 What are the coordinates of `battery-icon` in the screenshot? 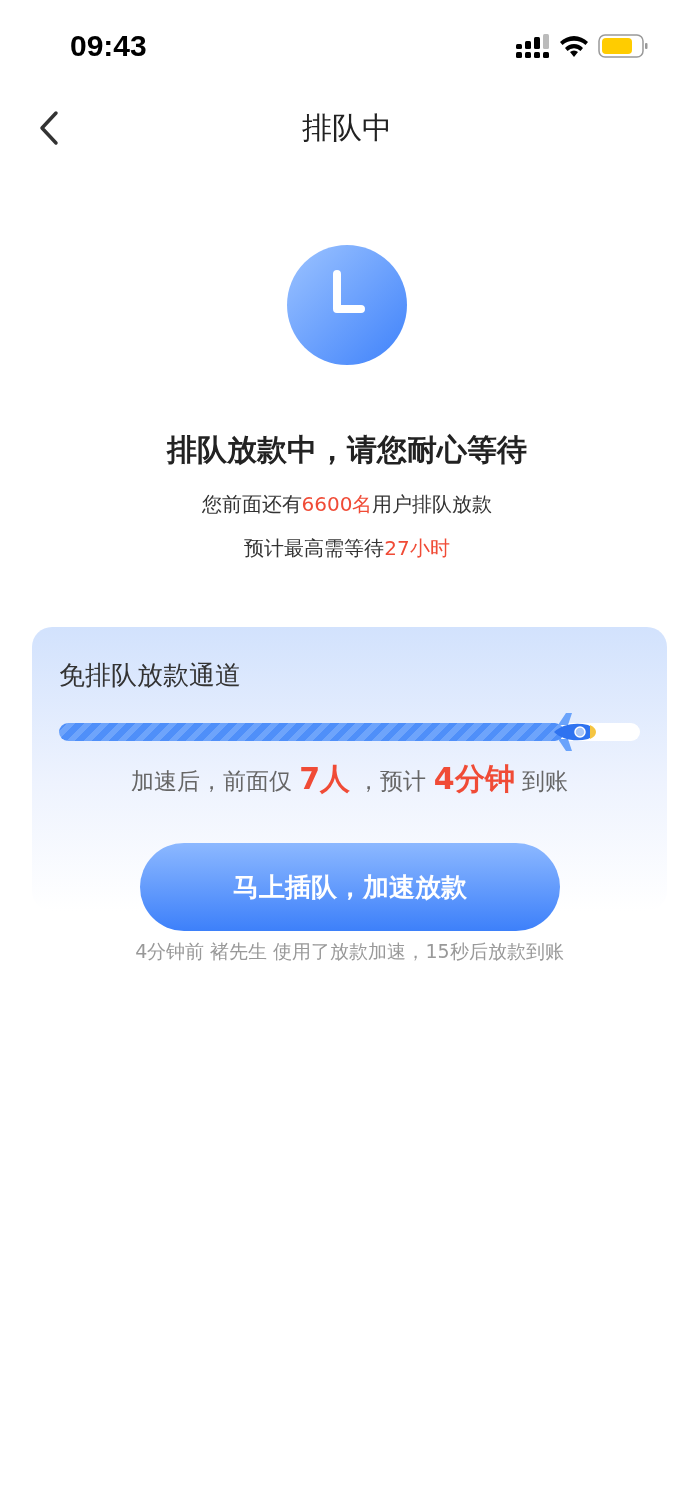 It's located at (623, 46).